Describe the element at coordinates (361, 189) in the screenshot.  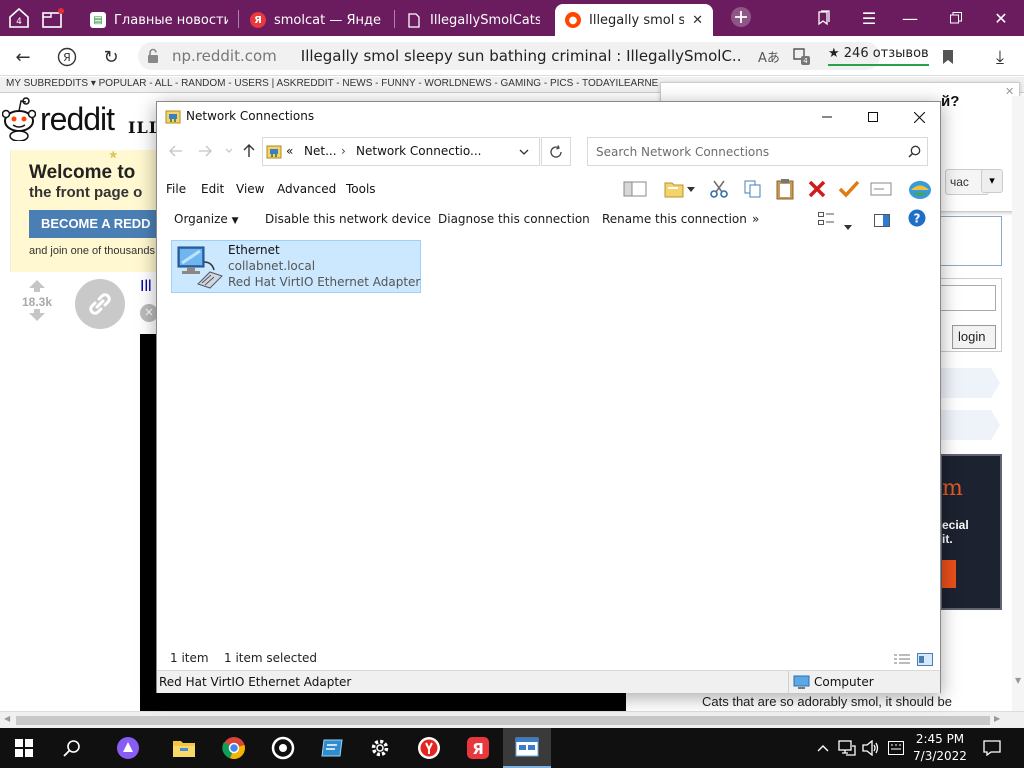
I see `menu-tools: Tools` at that location.